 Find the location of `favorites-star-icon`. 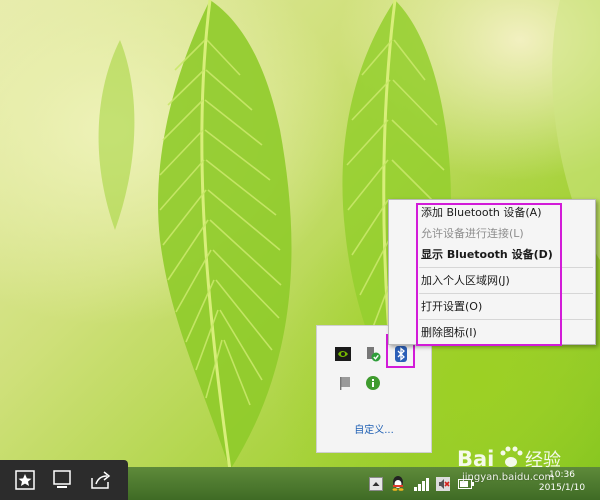

favorites-star-icon is located at coordinates (25, 480).